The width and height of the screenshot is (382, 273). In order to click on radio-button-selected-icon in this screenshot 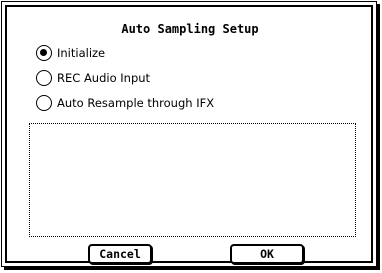, I will do `click(44, 53)`.